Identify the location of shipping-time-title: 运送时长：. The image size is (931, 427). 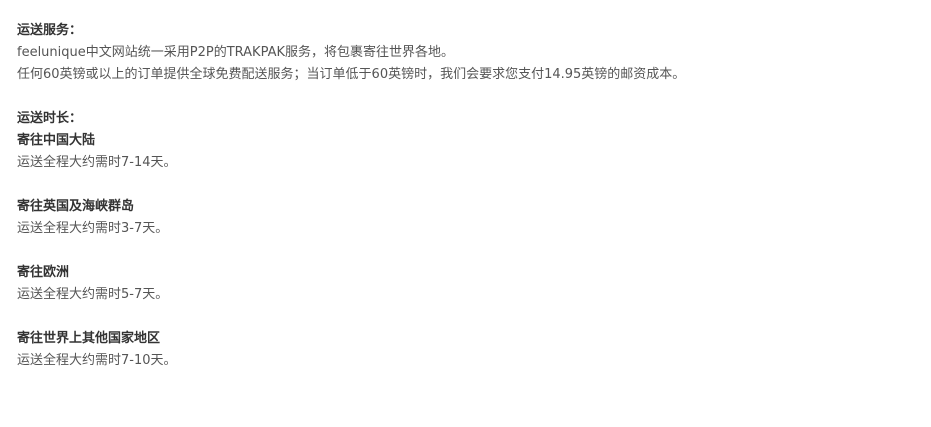
(50, 118).